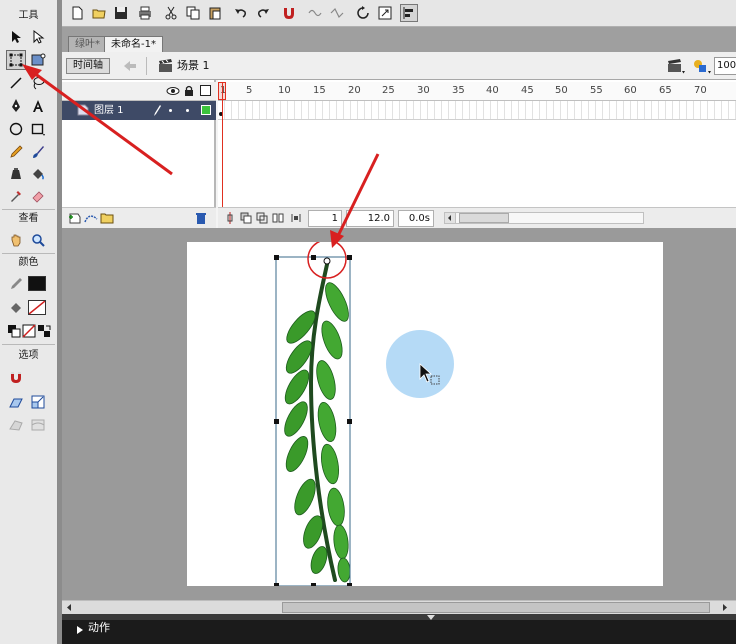  What do you see at coordinates (724, 607) in the screenshot?
I see `scroll-right-arrow-icon` at bounding box center [724, 607].